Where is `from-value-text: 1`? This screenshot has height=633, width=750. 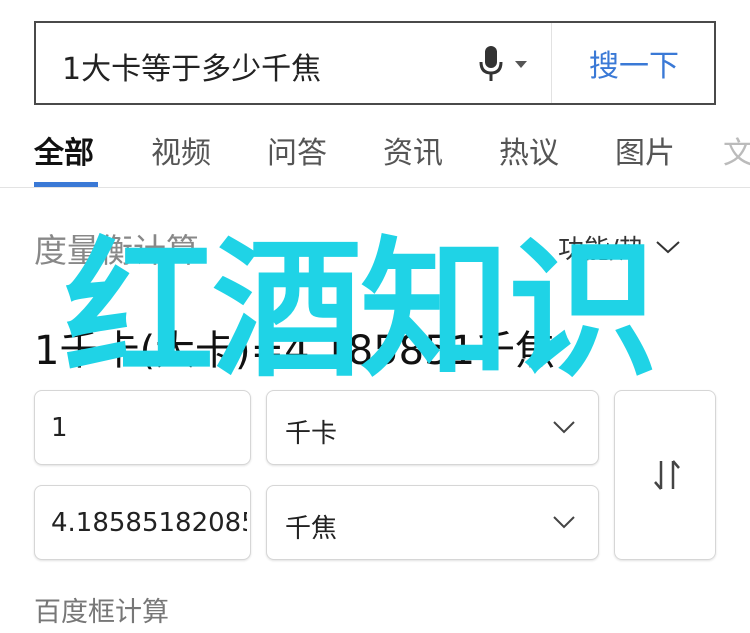 from-value-text: 1 is located at coordinates (59, 428).